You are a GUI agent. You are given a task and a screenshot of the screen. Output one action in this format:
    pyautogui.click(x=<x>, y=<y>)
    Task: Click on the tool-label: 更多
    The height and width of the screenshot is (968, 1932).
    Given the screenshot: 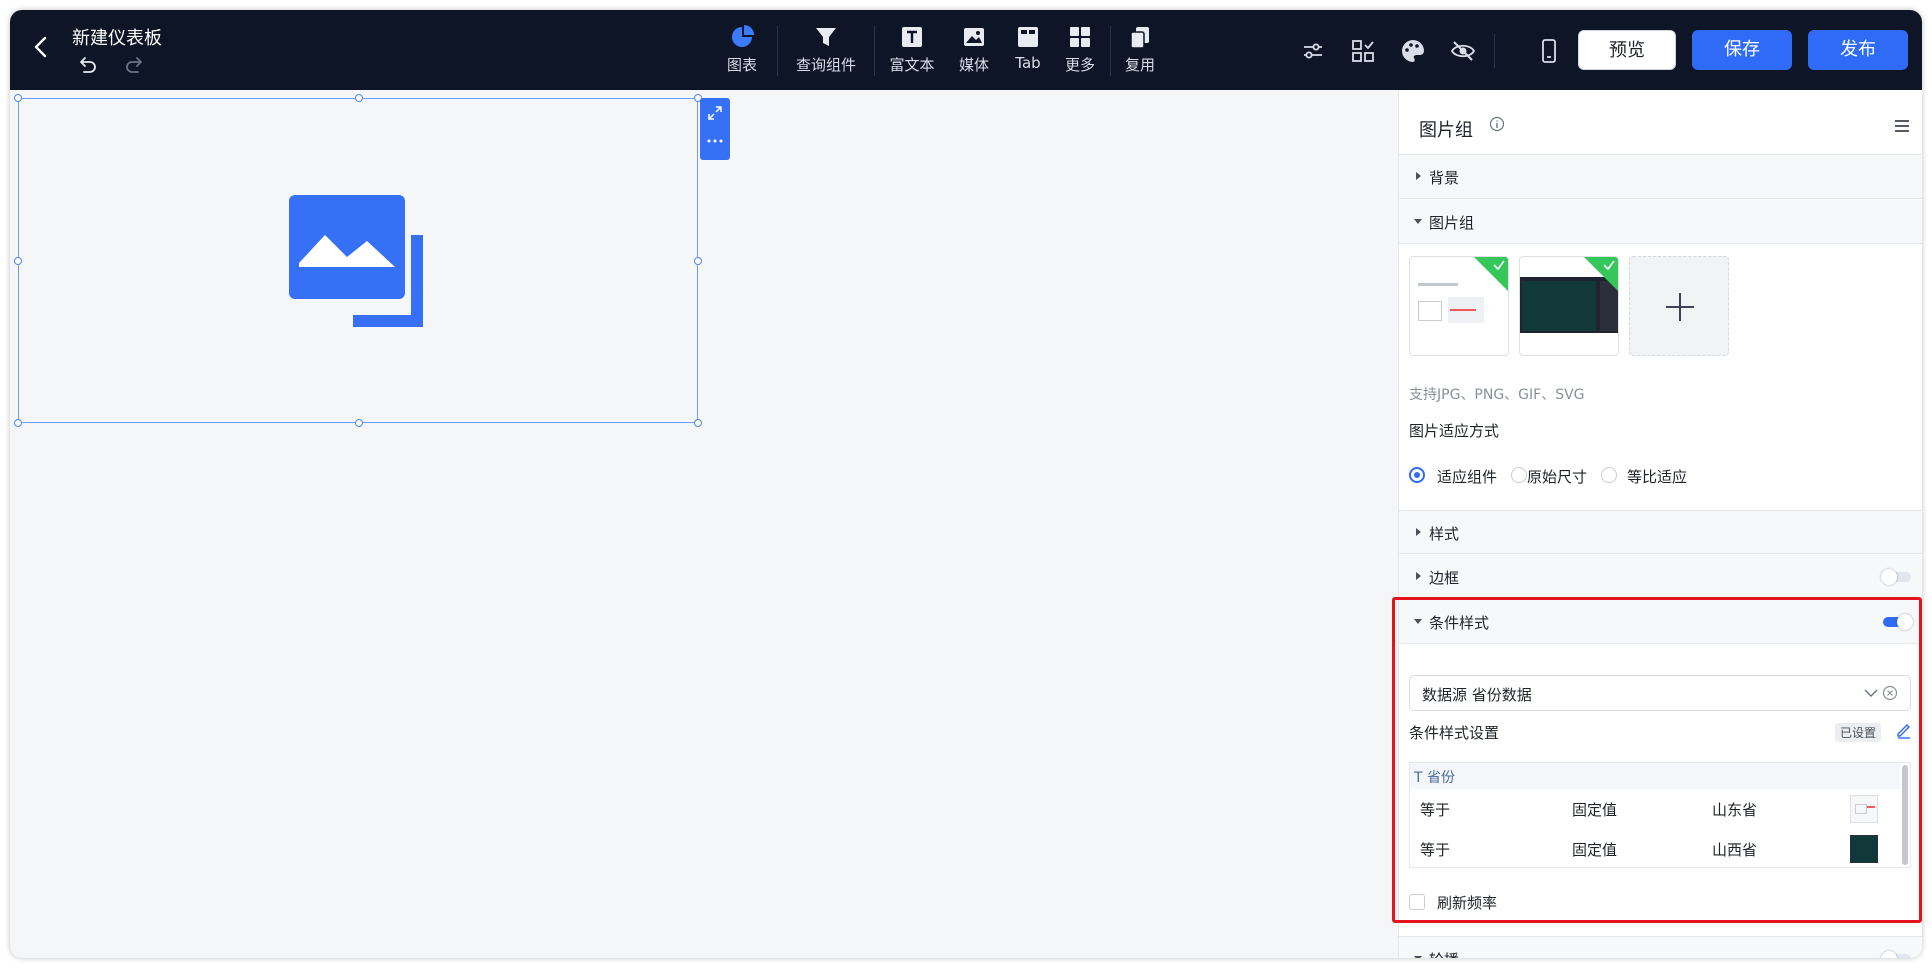 What is the action you would take?
    pyautogui.click(x=1079, y=65)
    